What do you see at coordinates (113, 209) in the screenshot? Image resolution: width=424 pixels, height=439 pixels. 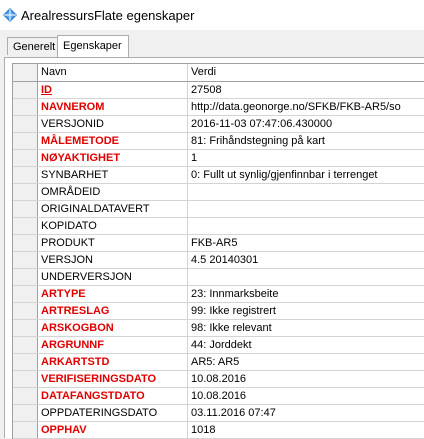 I see `property-name: ORIGINALDATAVERT` at bounding box center [113, 209].